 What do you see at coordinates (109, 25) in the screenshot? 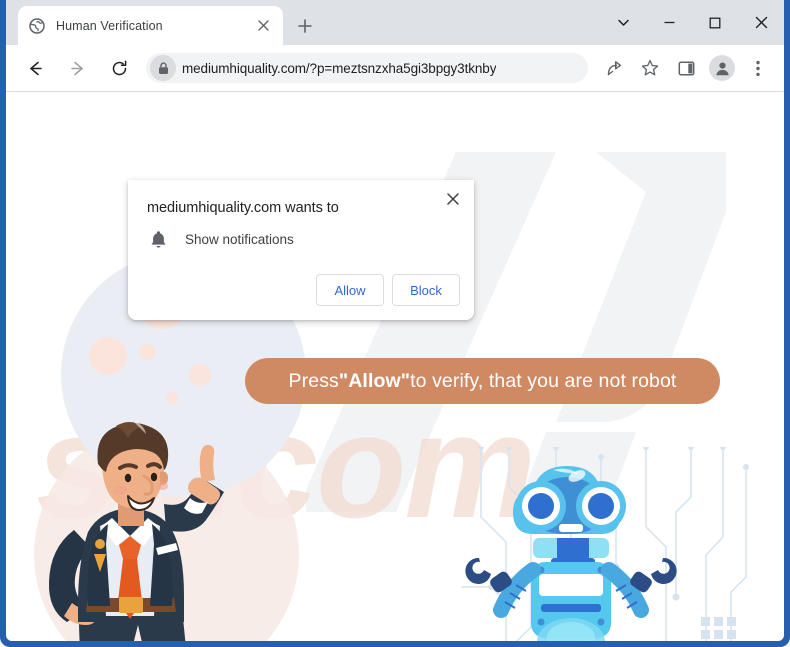
I see `tab-title: Human Verification` at bounding box center [109, 25].